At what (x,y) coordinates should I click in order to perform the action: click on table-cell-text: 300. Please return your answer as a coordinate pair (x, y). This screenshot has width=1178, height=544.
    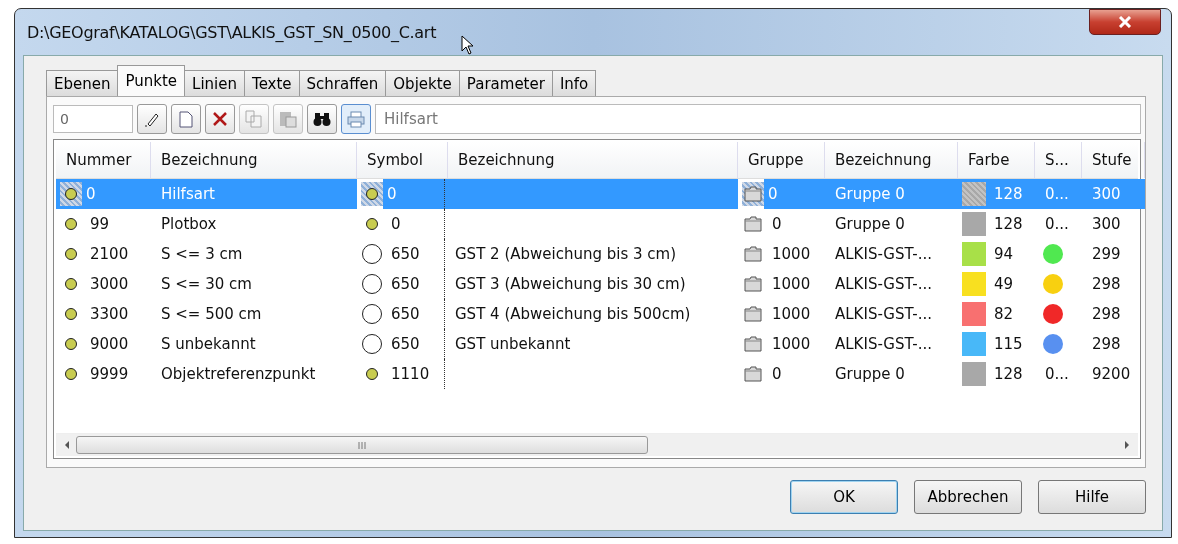
    Looking at the image, I should click on (1106, 224).